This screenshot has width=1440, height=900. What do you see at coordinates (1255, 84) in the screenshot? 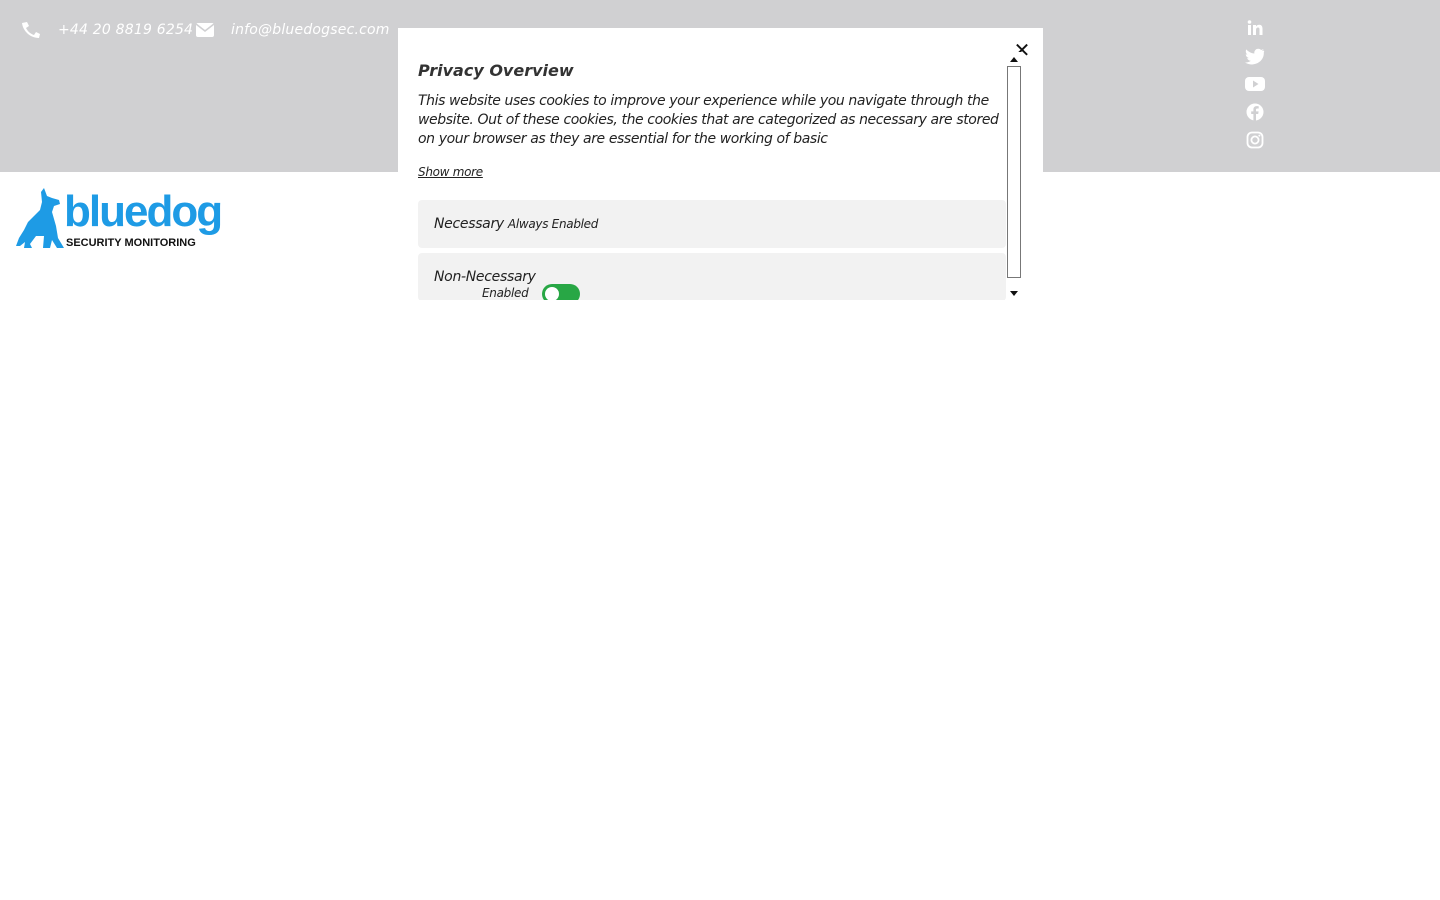
I see `youtube-icon` at bounding box center [1255, 84].